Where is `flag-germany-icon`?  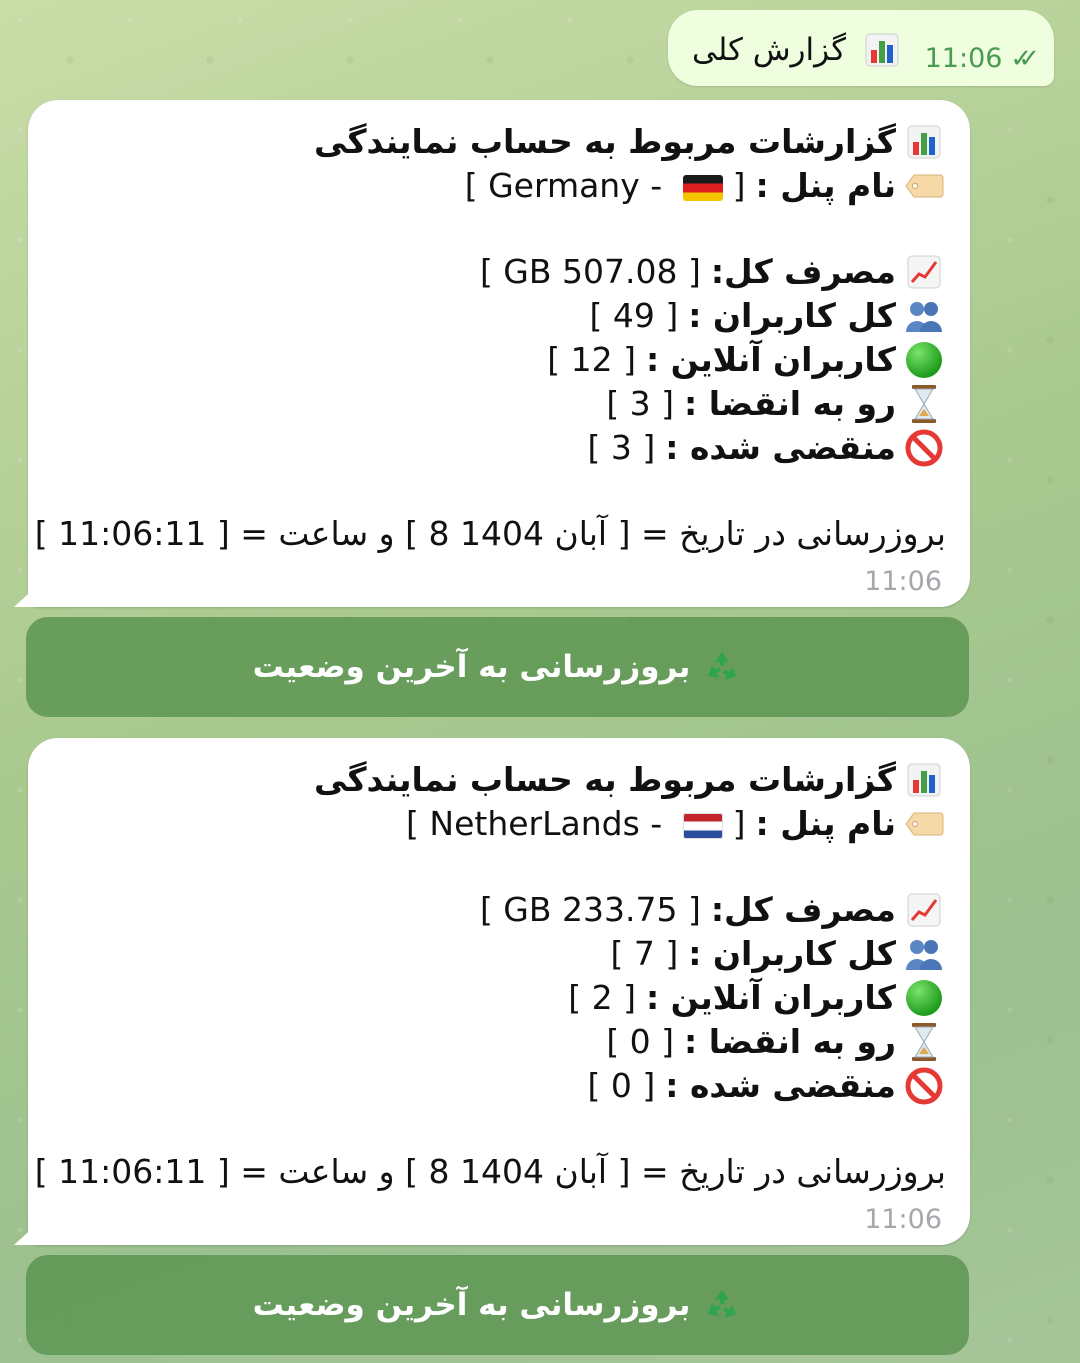 flag-germany-icon is located at coordinates (702, 187).